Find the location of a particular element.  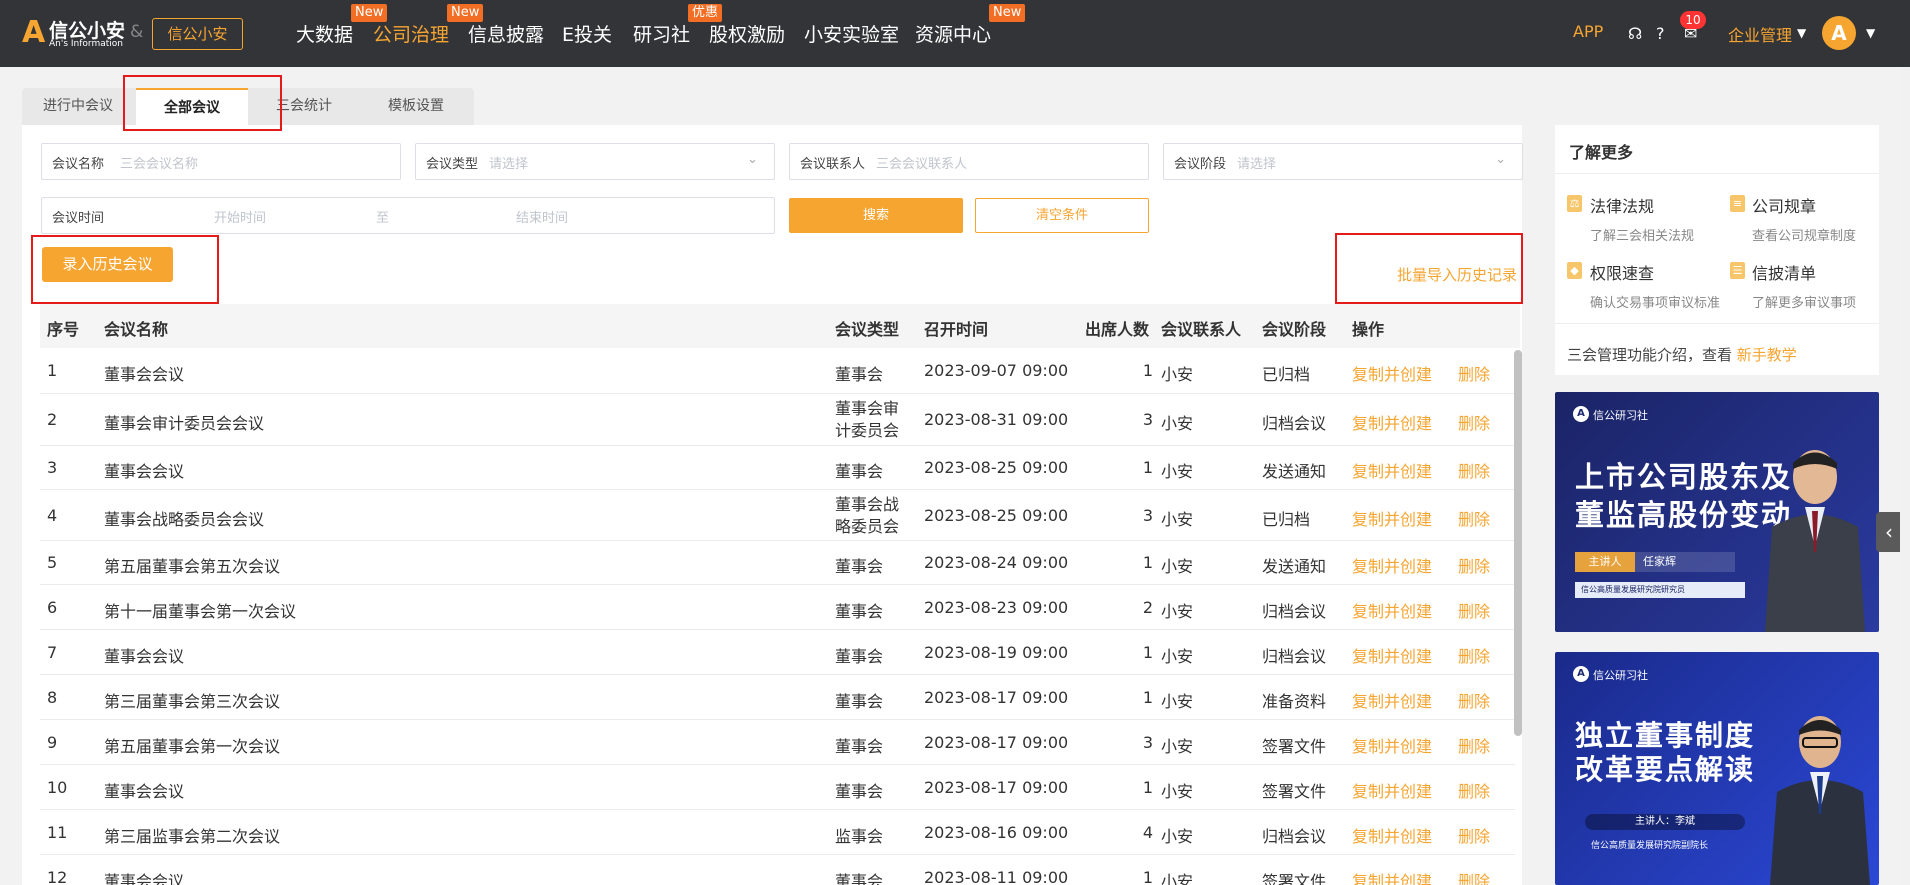

nav-e-ir: E投关 is located at coordinates (587, 33).